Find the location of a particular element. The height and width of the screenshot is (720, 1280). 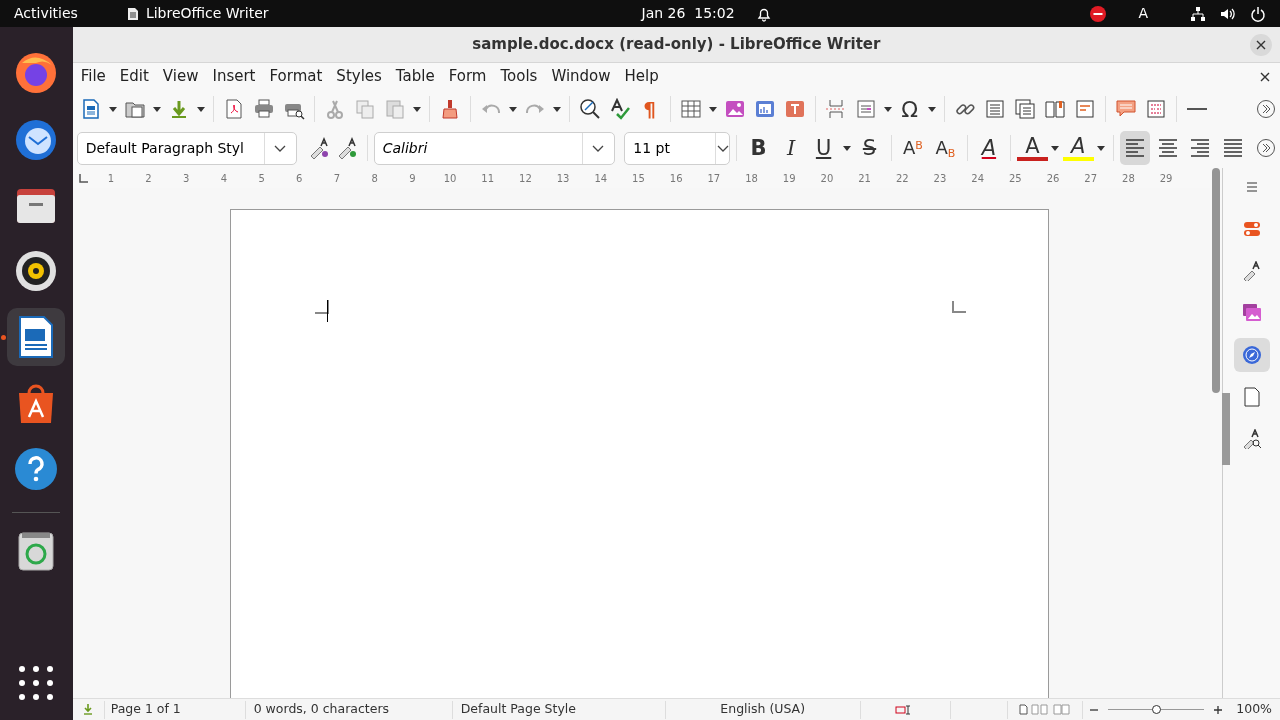

browser-icon is located at coordinates (36, 73).